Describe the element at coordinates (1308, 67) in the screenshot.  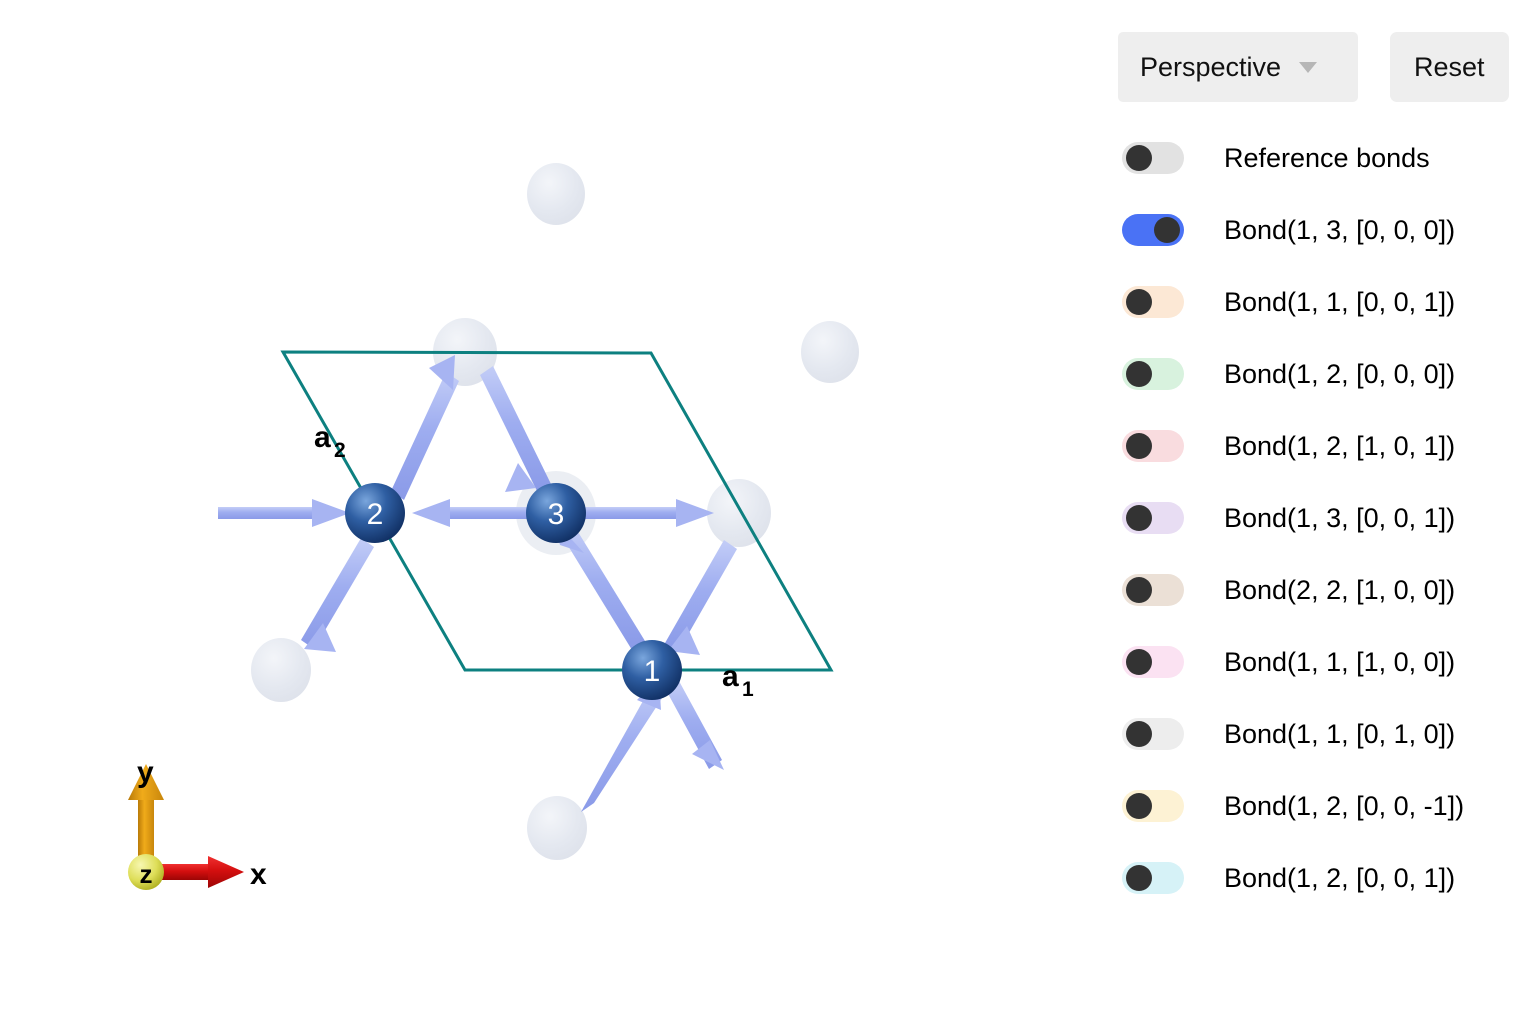
I see `chevron-down-icon` at that location.